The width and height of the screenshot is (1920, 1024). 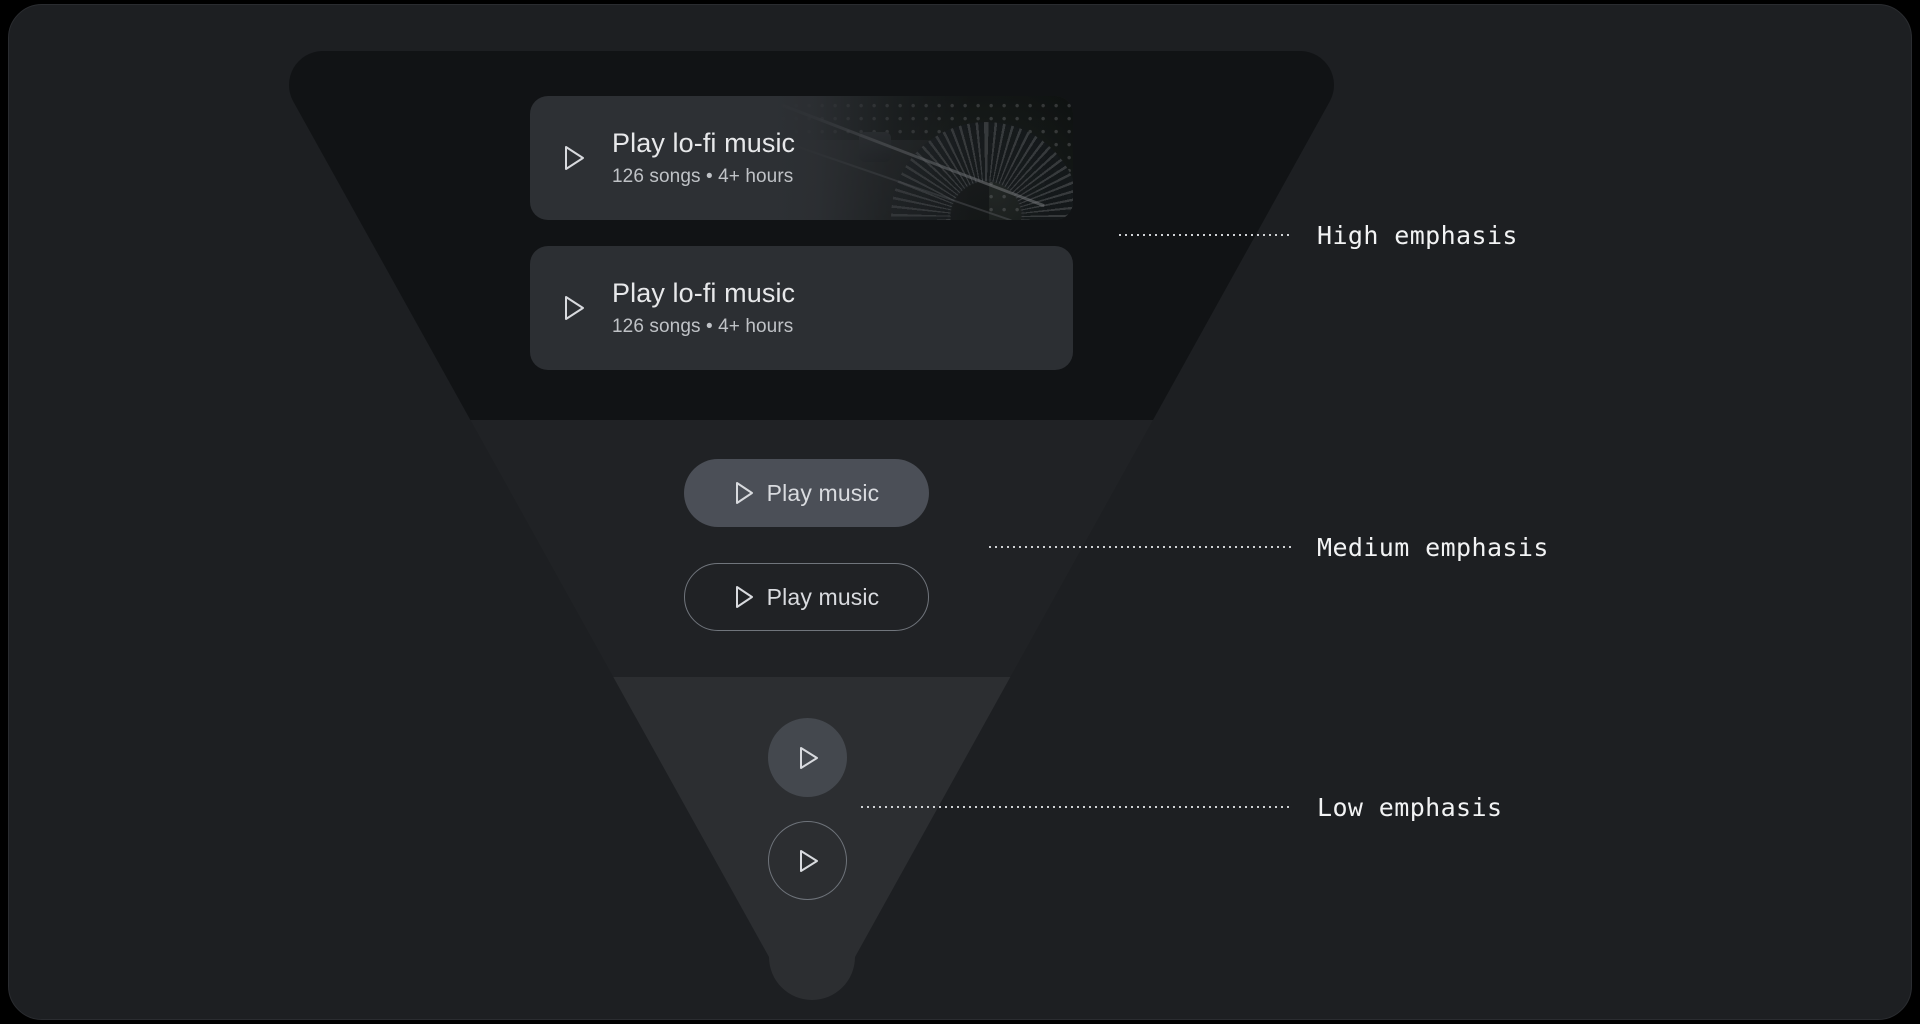 I want to click on filled-icon-button, so click(x=807, y=757).